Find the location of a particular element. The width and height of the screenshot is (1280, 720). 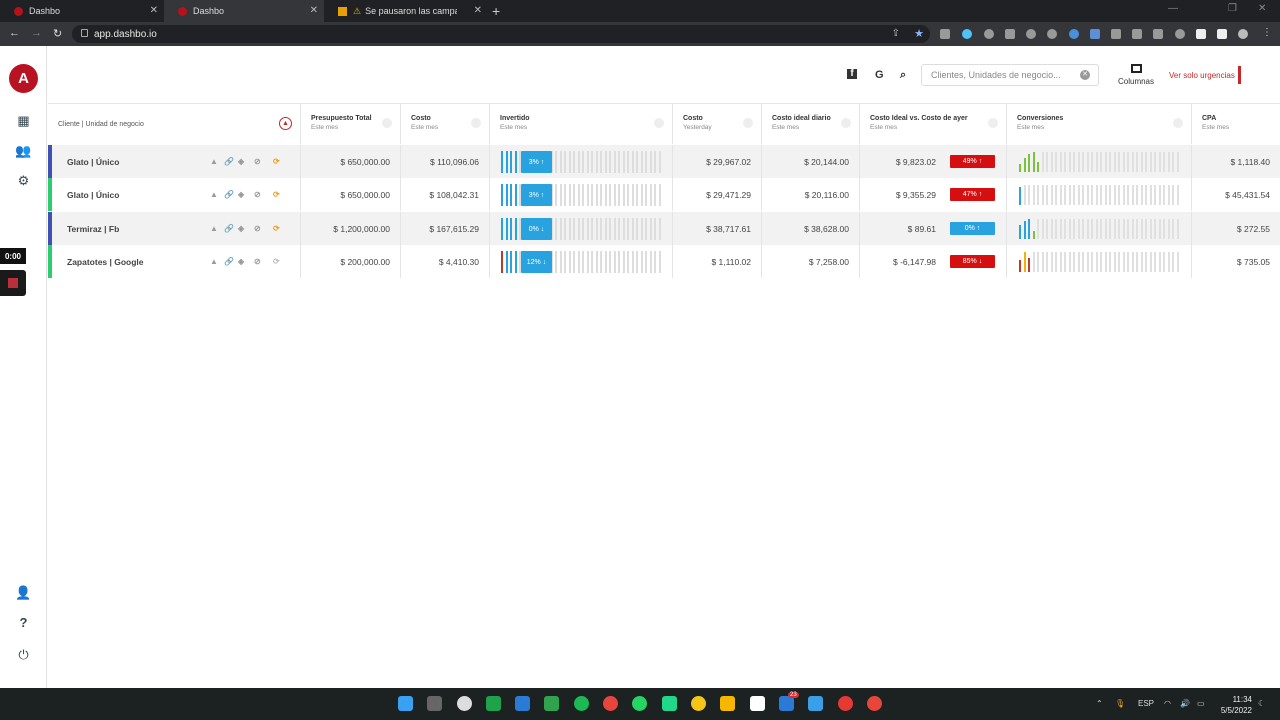

column-header-budget: Presupuesto Total Este mes is located at coordinates (351, 124).